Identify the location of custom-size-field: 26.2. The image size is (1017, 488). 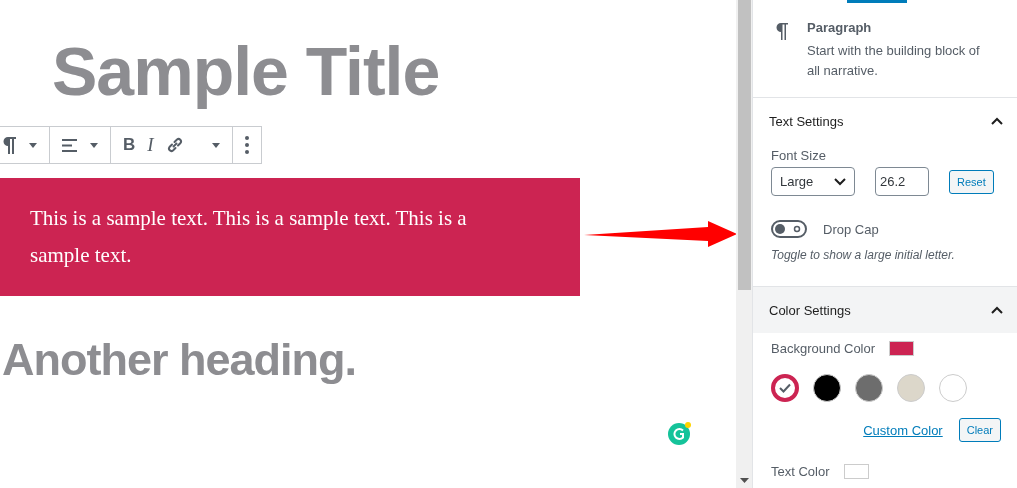
(902, 181).